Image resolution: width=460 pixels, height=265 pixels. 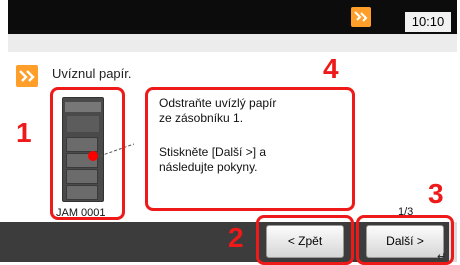 What do you see at coordinates (232, 17) in the screenshot?
I see `top-bar` at bounding box center [232, 17].